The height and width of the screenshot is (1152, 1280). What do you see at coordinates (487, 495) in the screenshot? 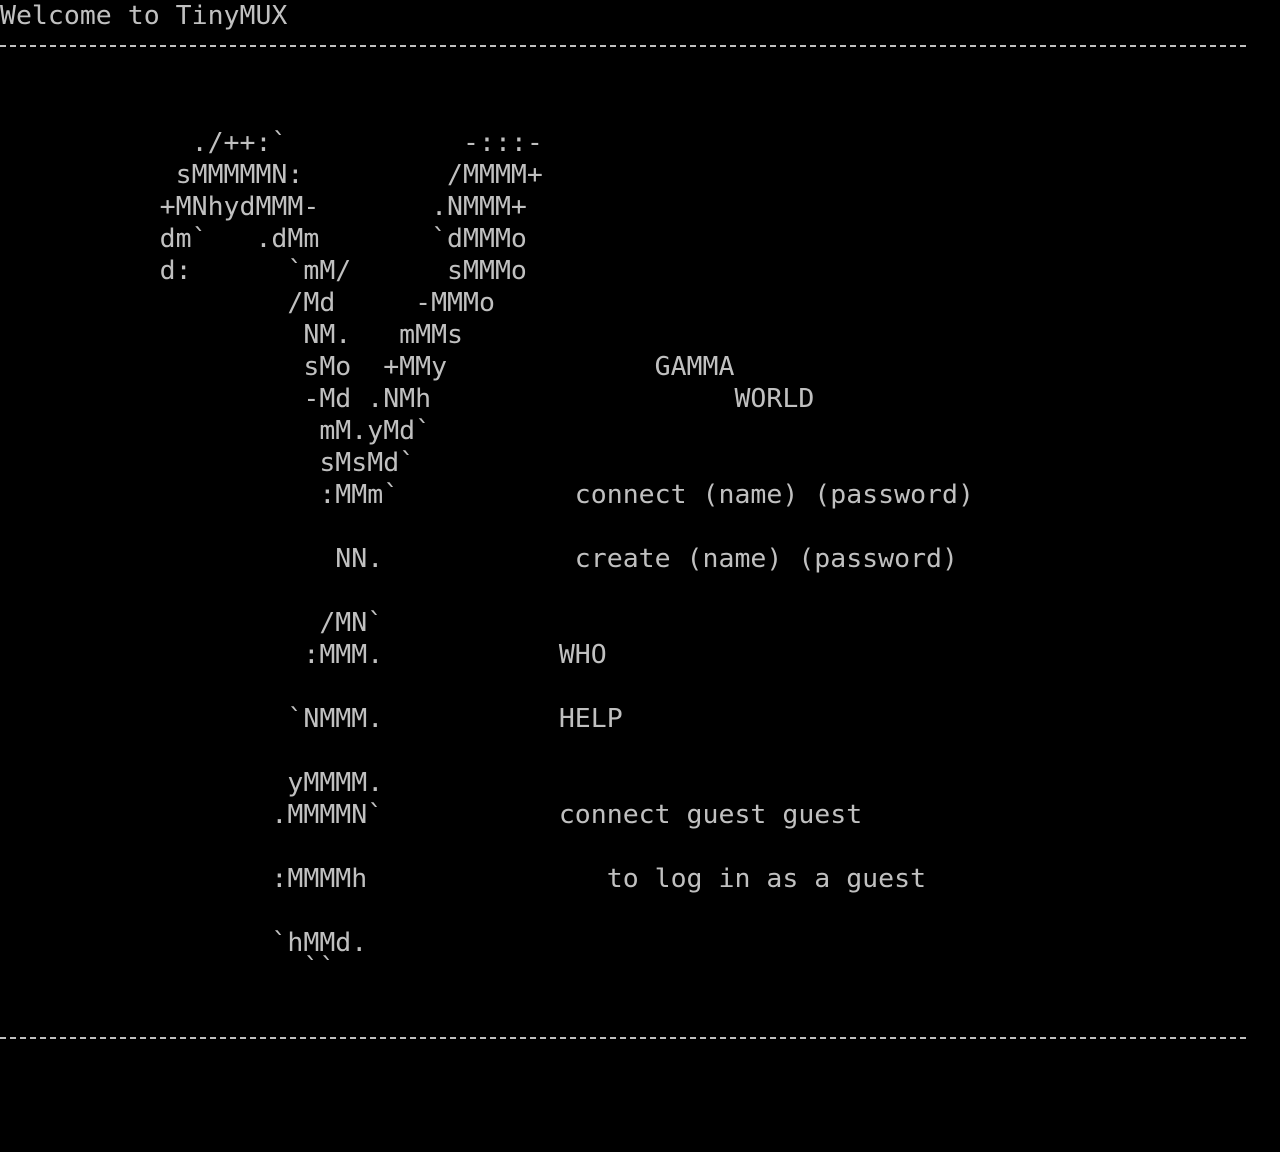
I see `connect-instruction: :MMm` connect (name) (password)` at bounding box center [487, 495].